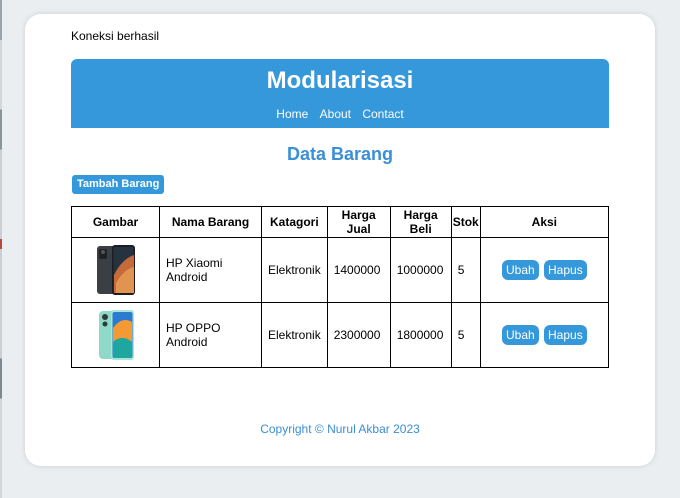 This screenshot has height=498, width=680. Describe the element at coordinates (210, 222) in the screenshot. I see `col-nama-barang: Nama Barang` at that location.